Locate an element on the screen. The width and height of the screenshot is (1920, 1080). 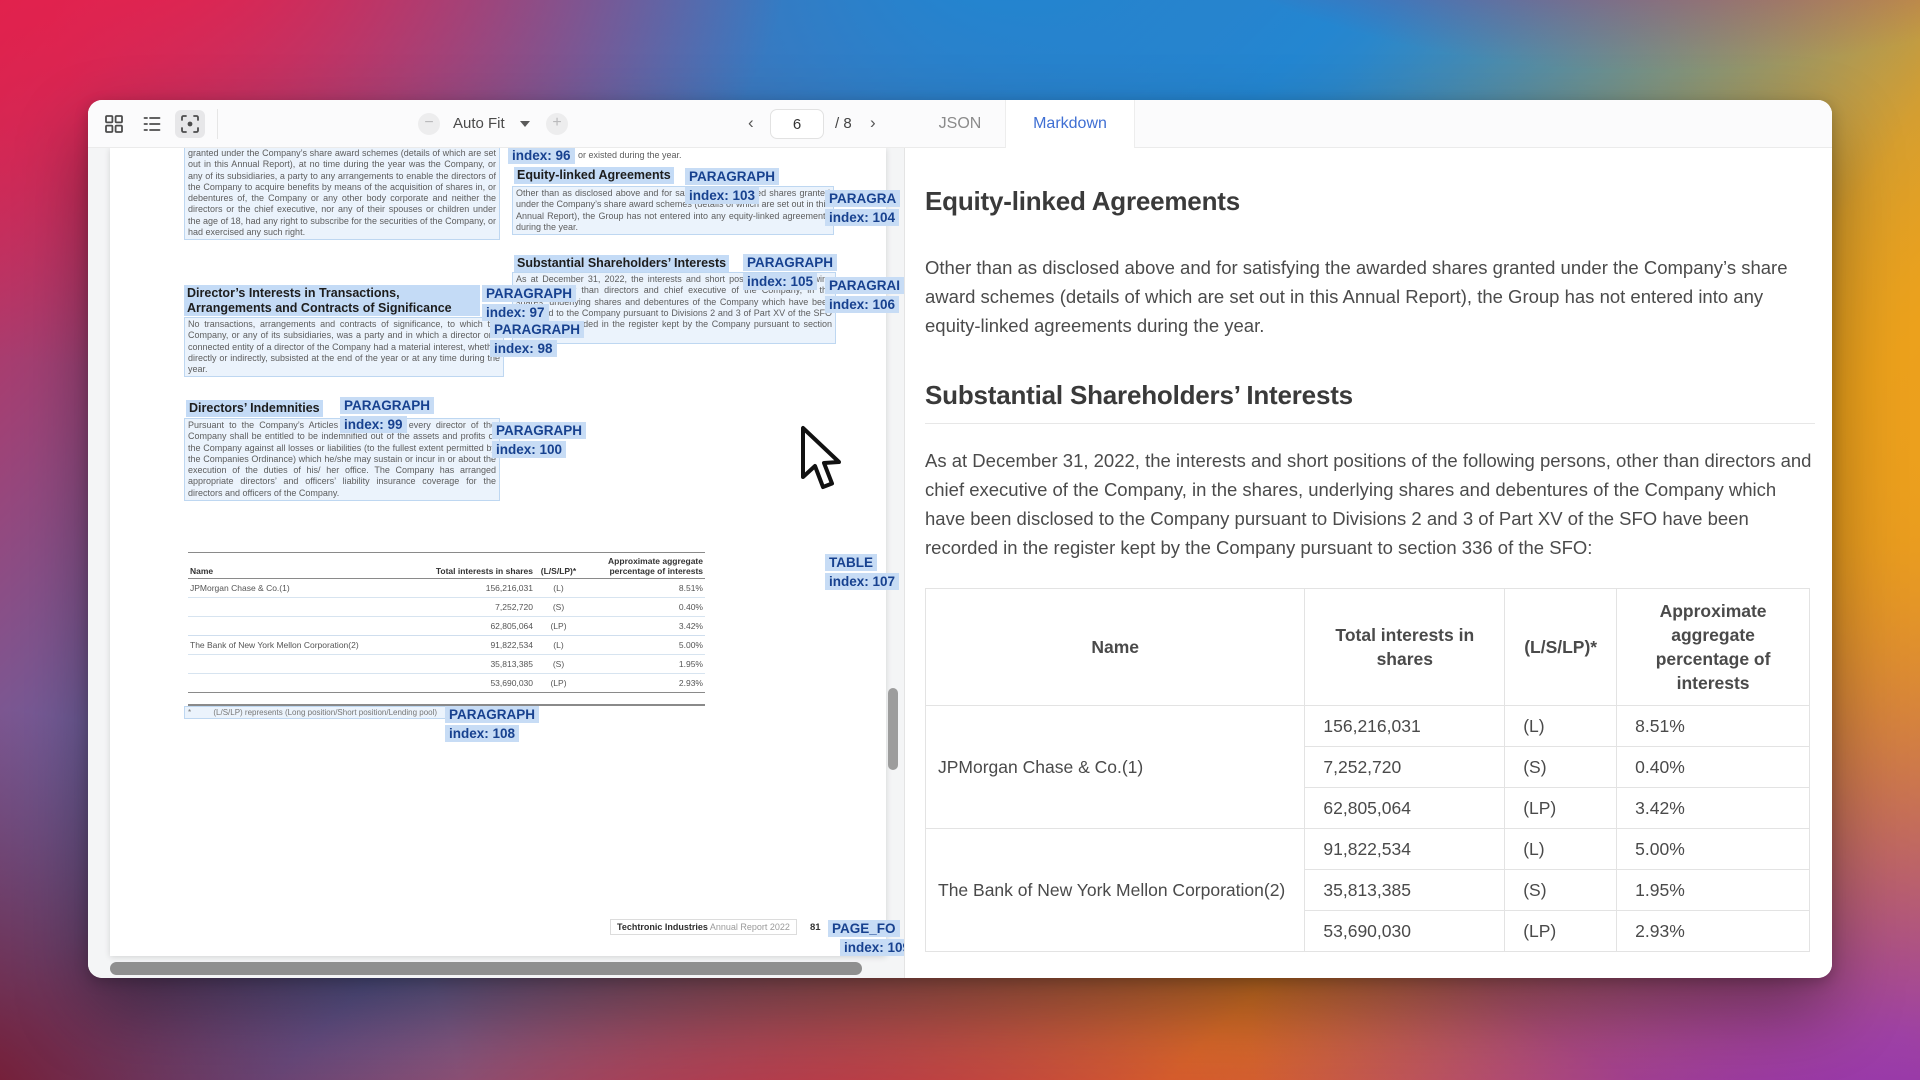
vertical-scrollbar-thumb is located at coordinates (893, 729).